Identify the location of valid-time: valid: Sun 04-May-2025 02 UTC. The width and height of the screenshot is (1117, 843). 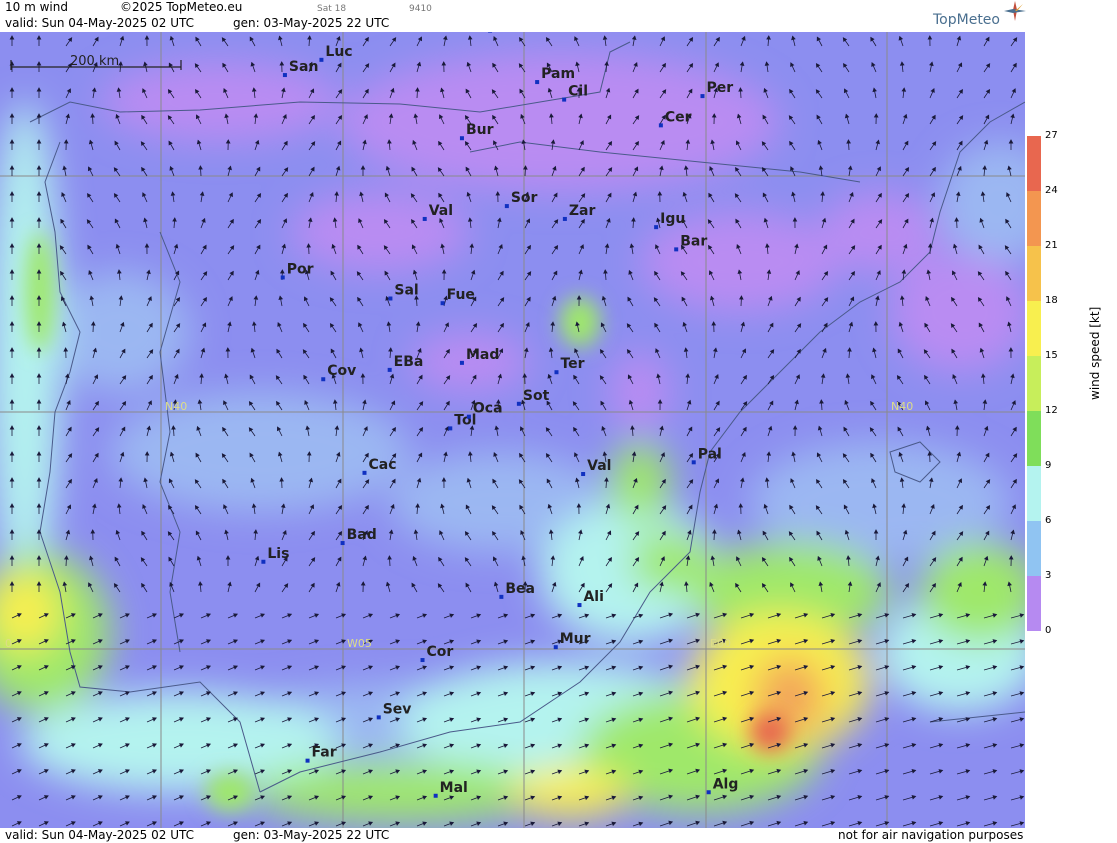
(99, 23).